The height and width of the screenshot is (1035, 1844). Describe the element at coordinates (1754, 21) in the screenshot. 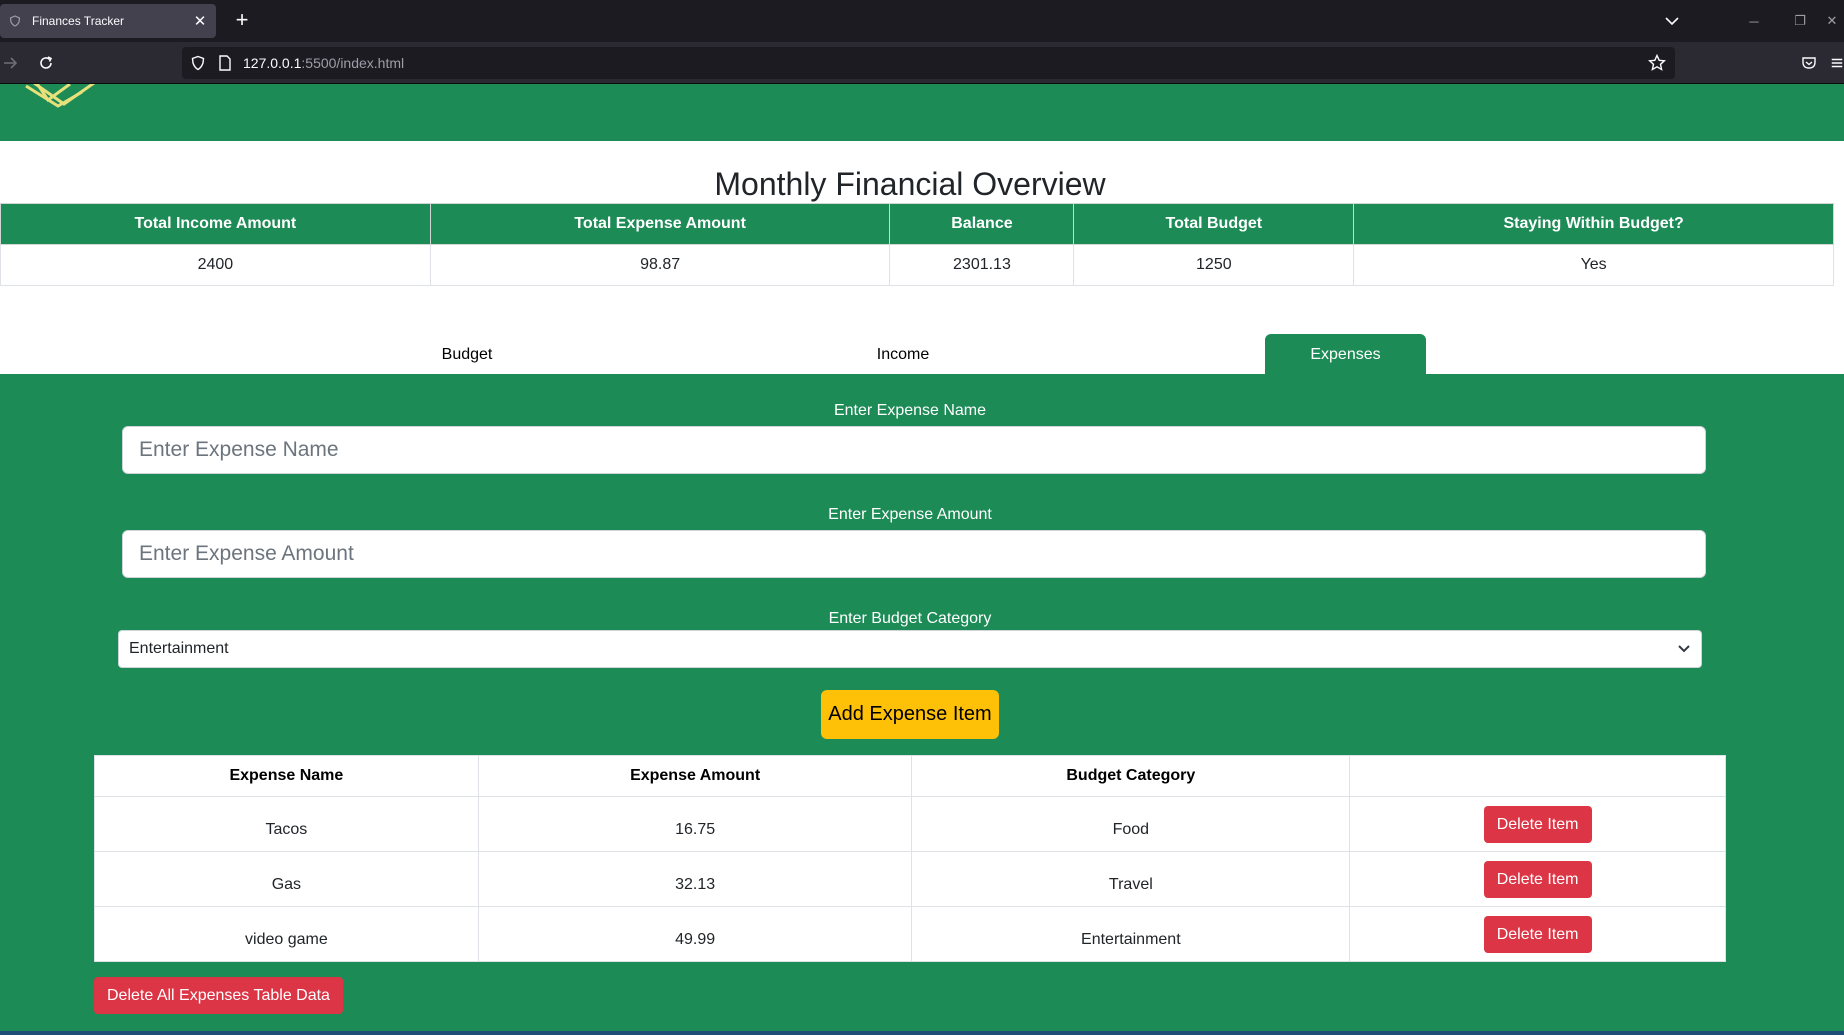

I see `minimize-icon: ─` at that location.